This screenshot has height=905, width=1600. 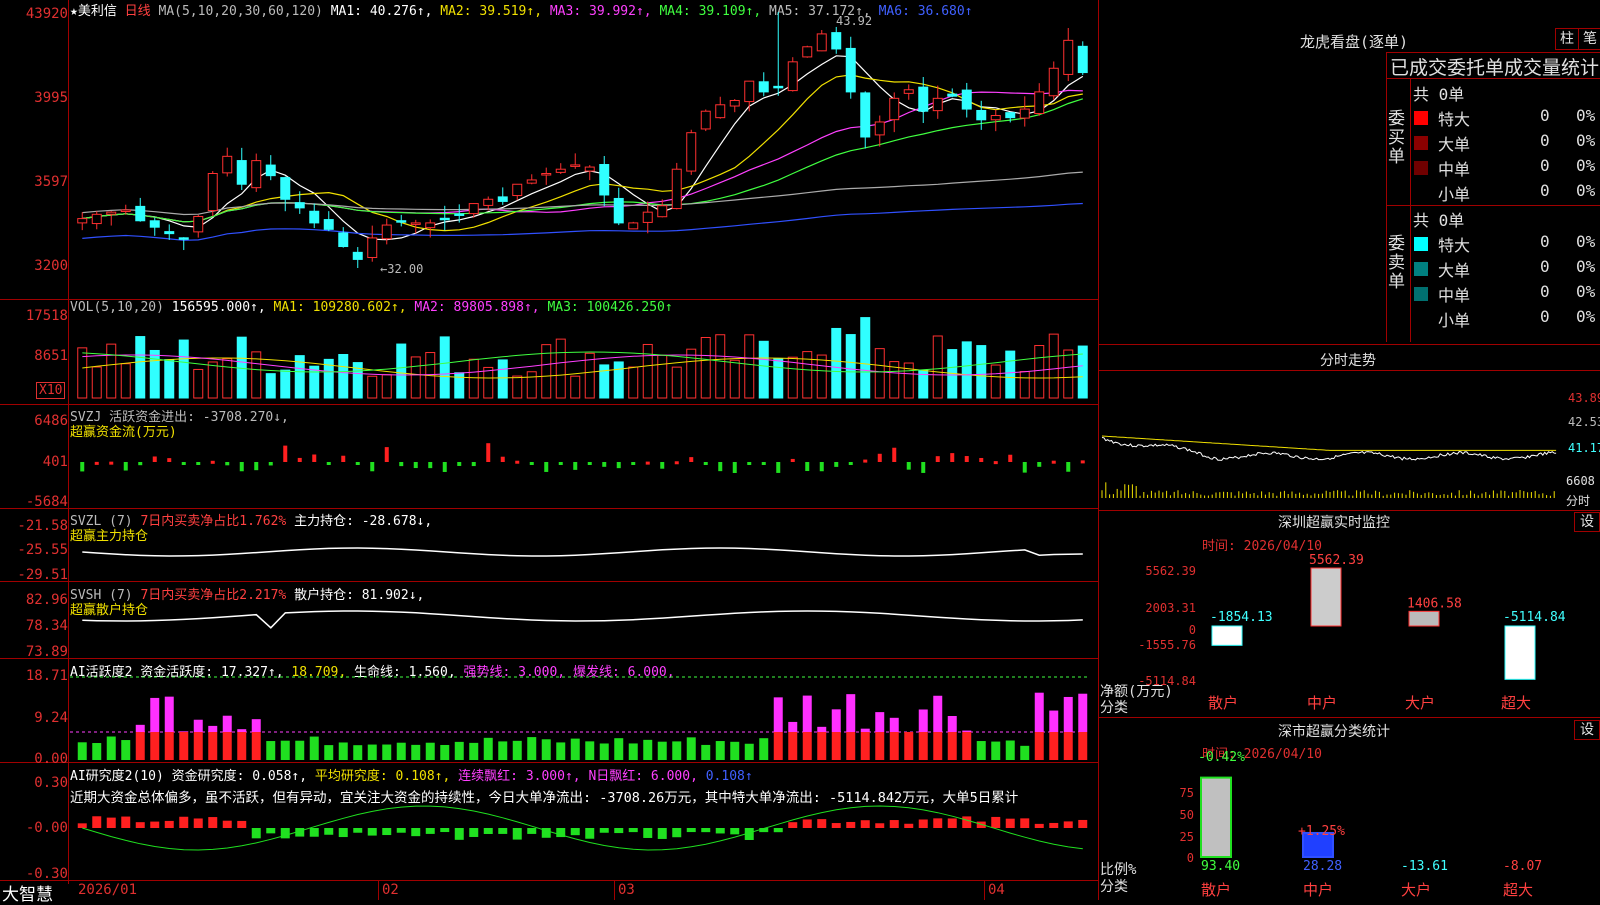 What do you see at coordinates (1567, 39) in the screenshot?
I see `bar-view-button: 柱` at bounding box center [1567, 39].